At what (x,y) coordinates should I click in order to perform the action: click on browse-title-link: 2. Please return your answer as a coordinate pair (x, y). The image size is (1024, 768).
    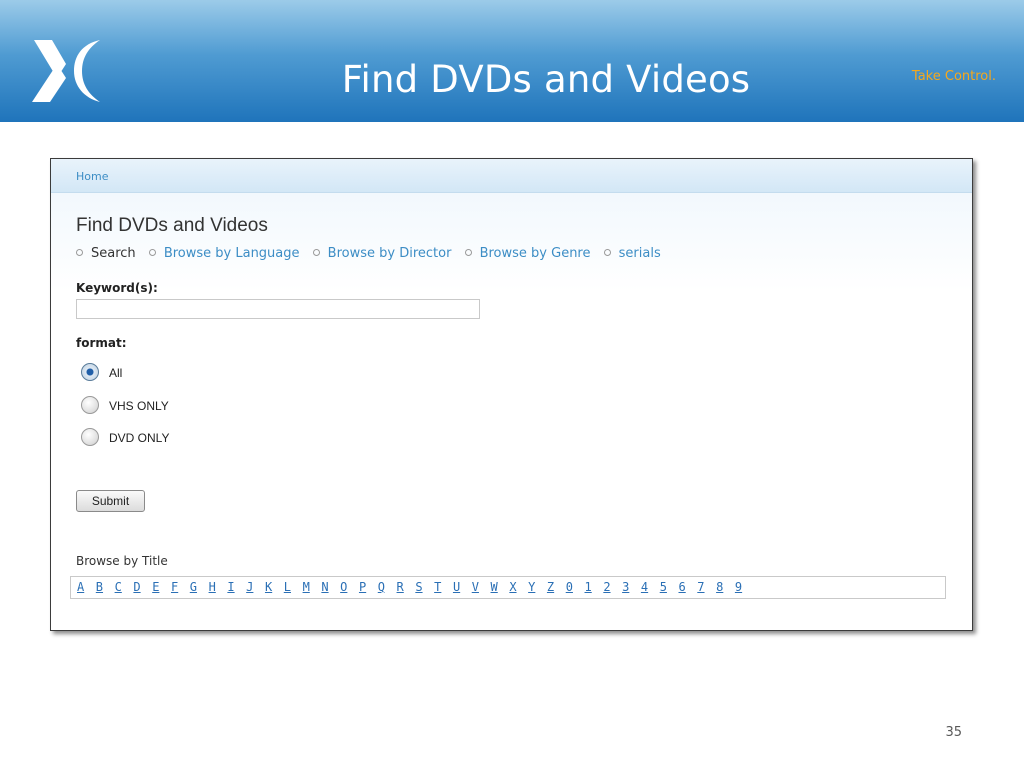
    Looking at the image, I should click on (612, 587).